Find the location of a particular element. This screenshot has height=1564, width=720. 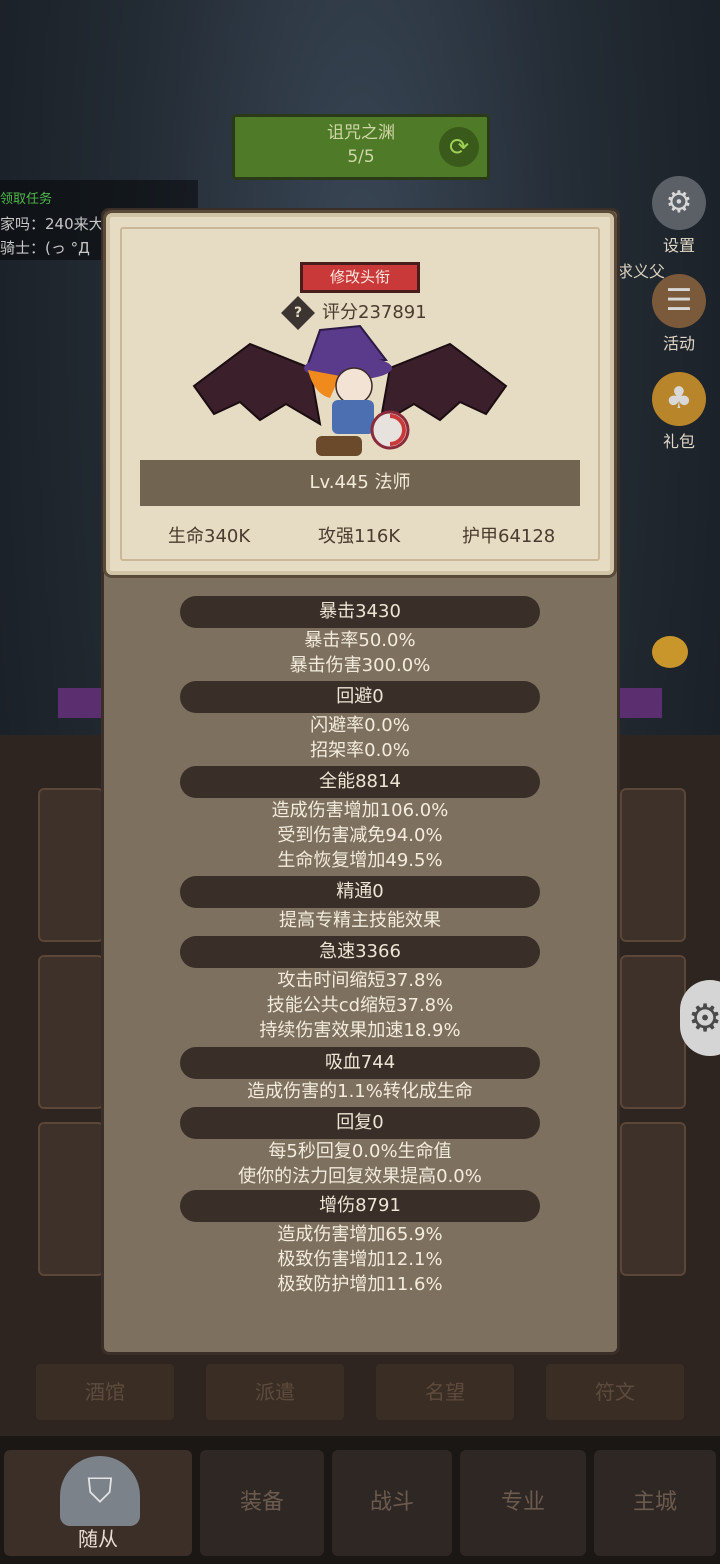

section-line: 极致伤害增加12.1% is located at coordinates (360, 1259).